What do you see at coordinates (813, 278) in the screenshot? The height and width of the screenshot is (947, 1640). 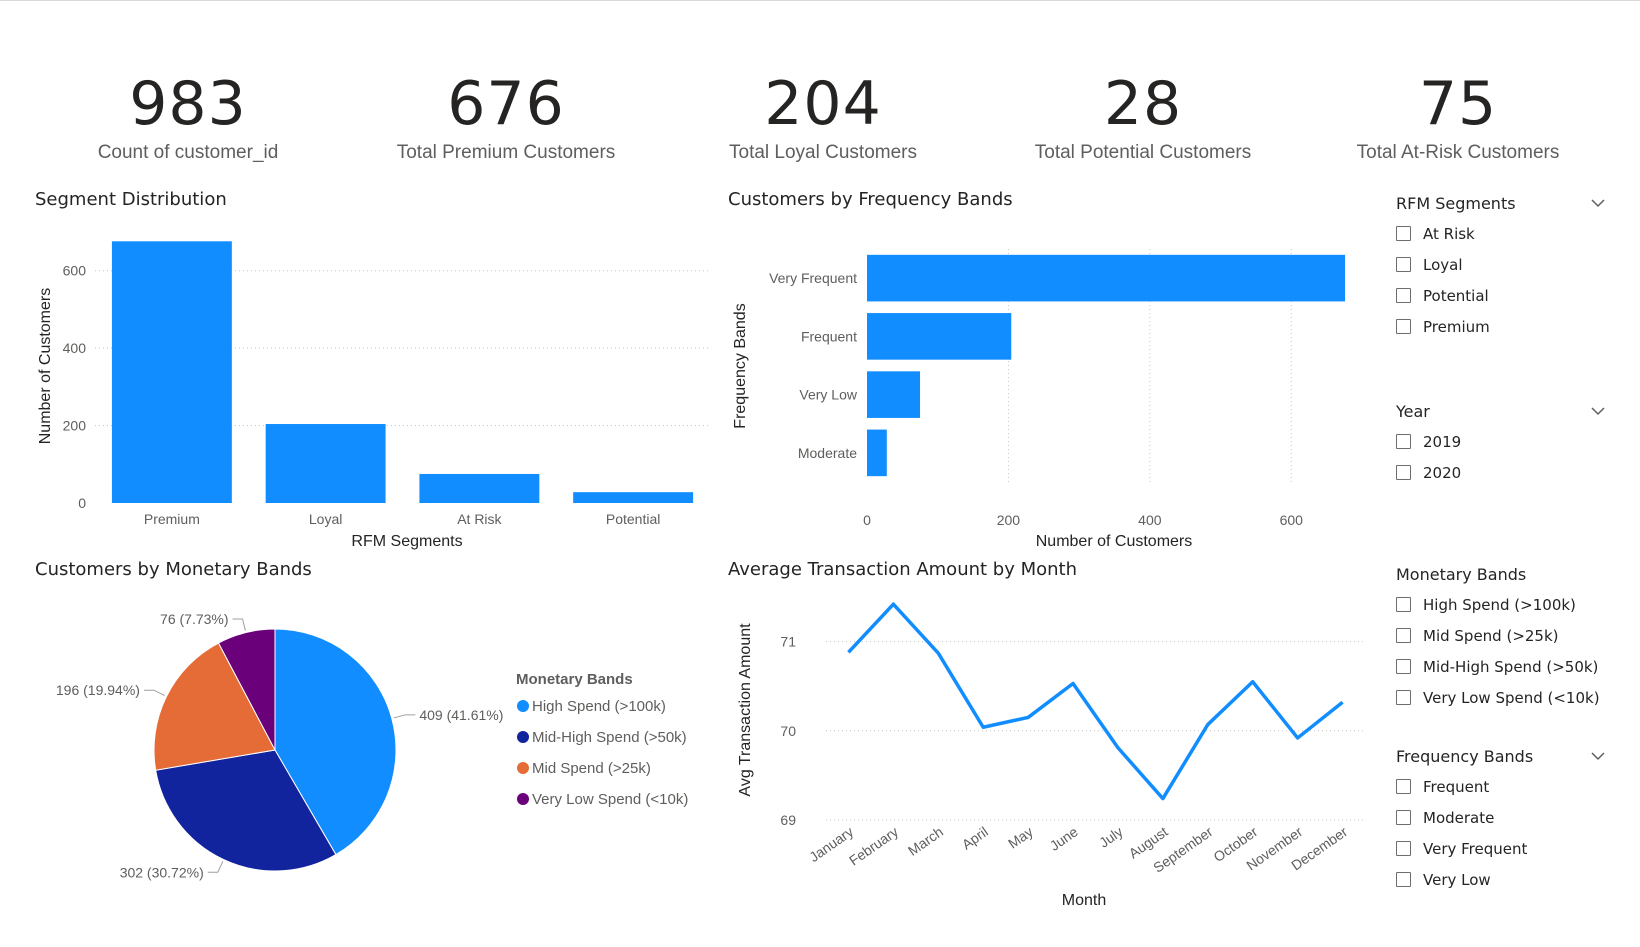 I see `y-tick-label: Very Frequent` at bounding box center [813, 278].